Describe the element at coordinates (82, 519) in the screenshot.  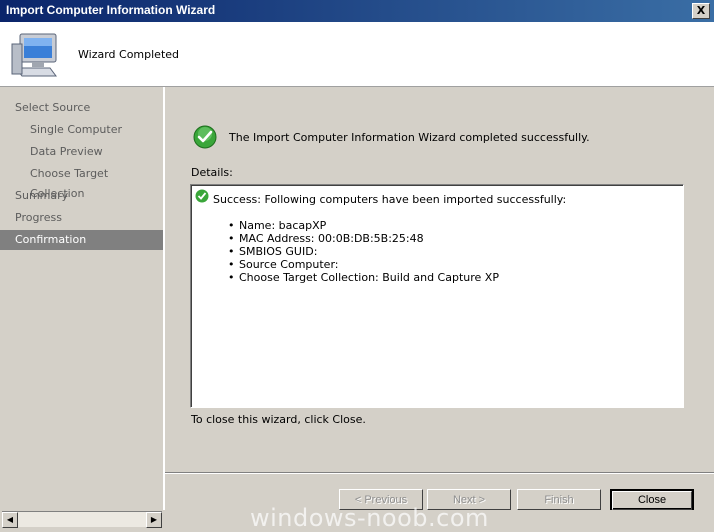
I see `nav-horizontal-scrollbar: ◀ ▶` at that location.